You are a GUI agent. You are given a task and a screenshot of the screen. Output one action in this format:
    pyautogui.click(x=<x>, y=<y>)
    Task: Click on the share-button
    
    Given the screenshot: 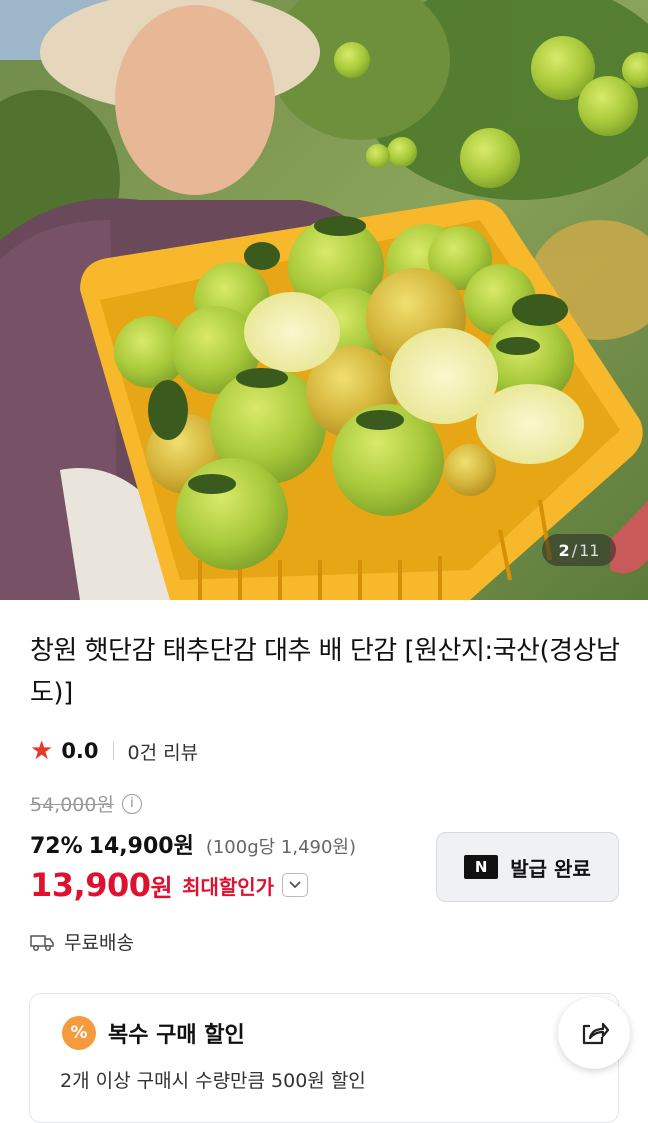 What is the action you would take?
    pyautogui.click(x=594, y=1033)
    